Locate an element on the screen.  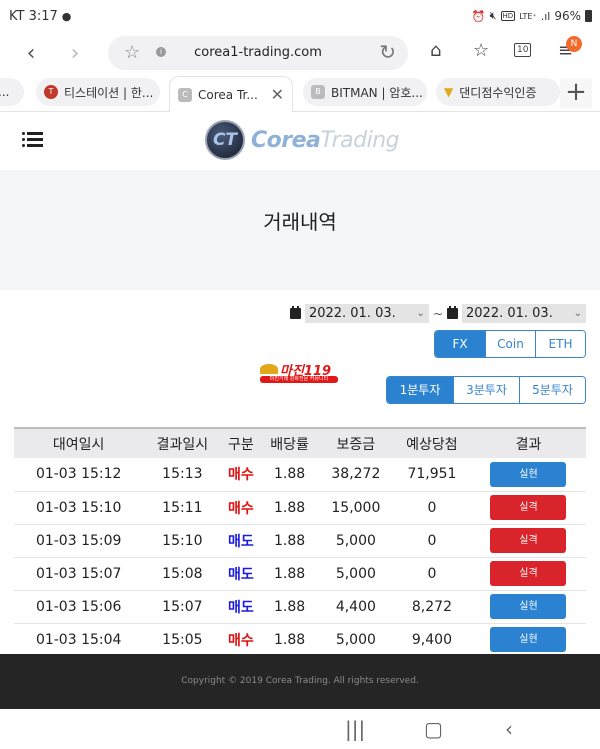
table-header-row: 대여일시 결과일시 구분 배당률 보증금 예상당첨 결과 is located at coordinates (300, 443).